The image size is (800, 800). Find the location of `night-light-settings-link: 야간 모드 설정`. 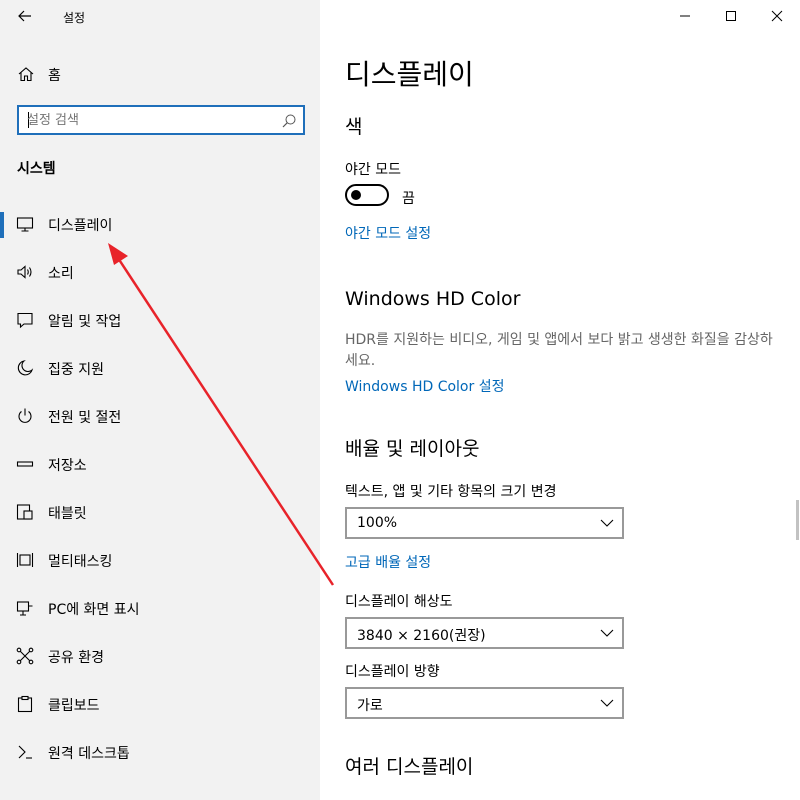

night-light-settings-link: 야간 모드 설정 is located at coordinates (388, 233).